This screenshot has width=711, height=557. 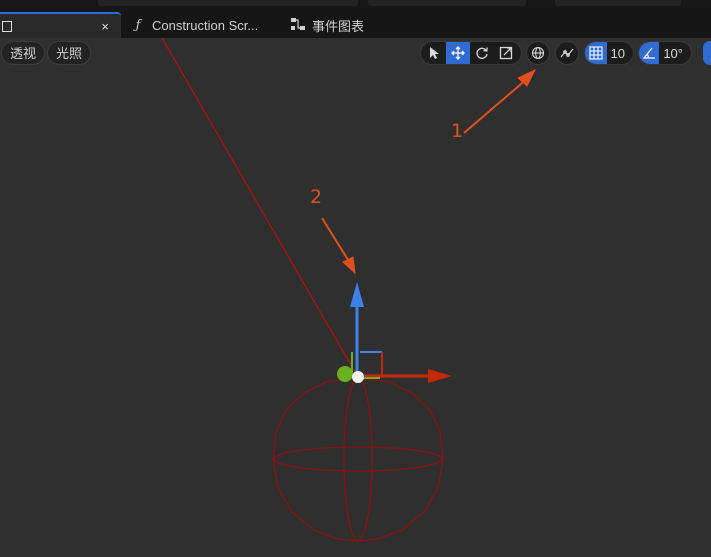 I want to click on grid-icon, so click(x=596, y=53).